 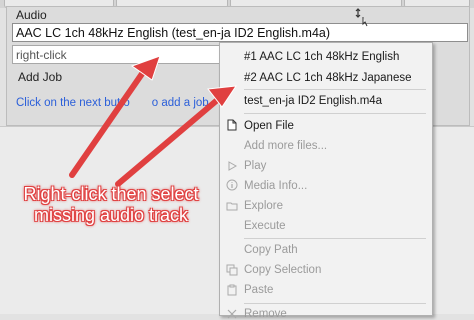 I want to click on annotation-arrows, so click(x=153, y=121).